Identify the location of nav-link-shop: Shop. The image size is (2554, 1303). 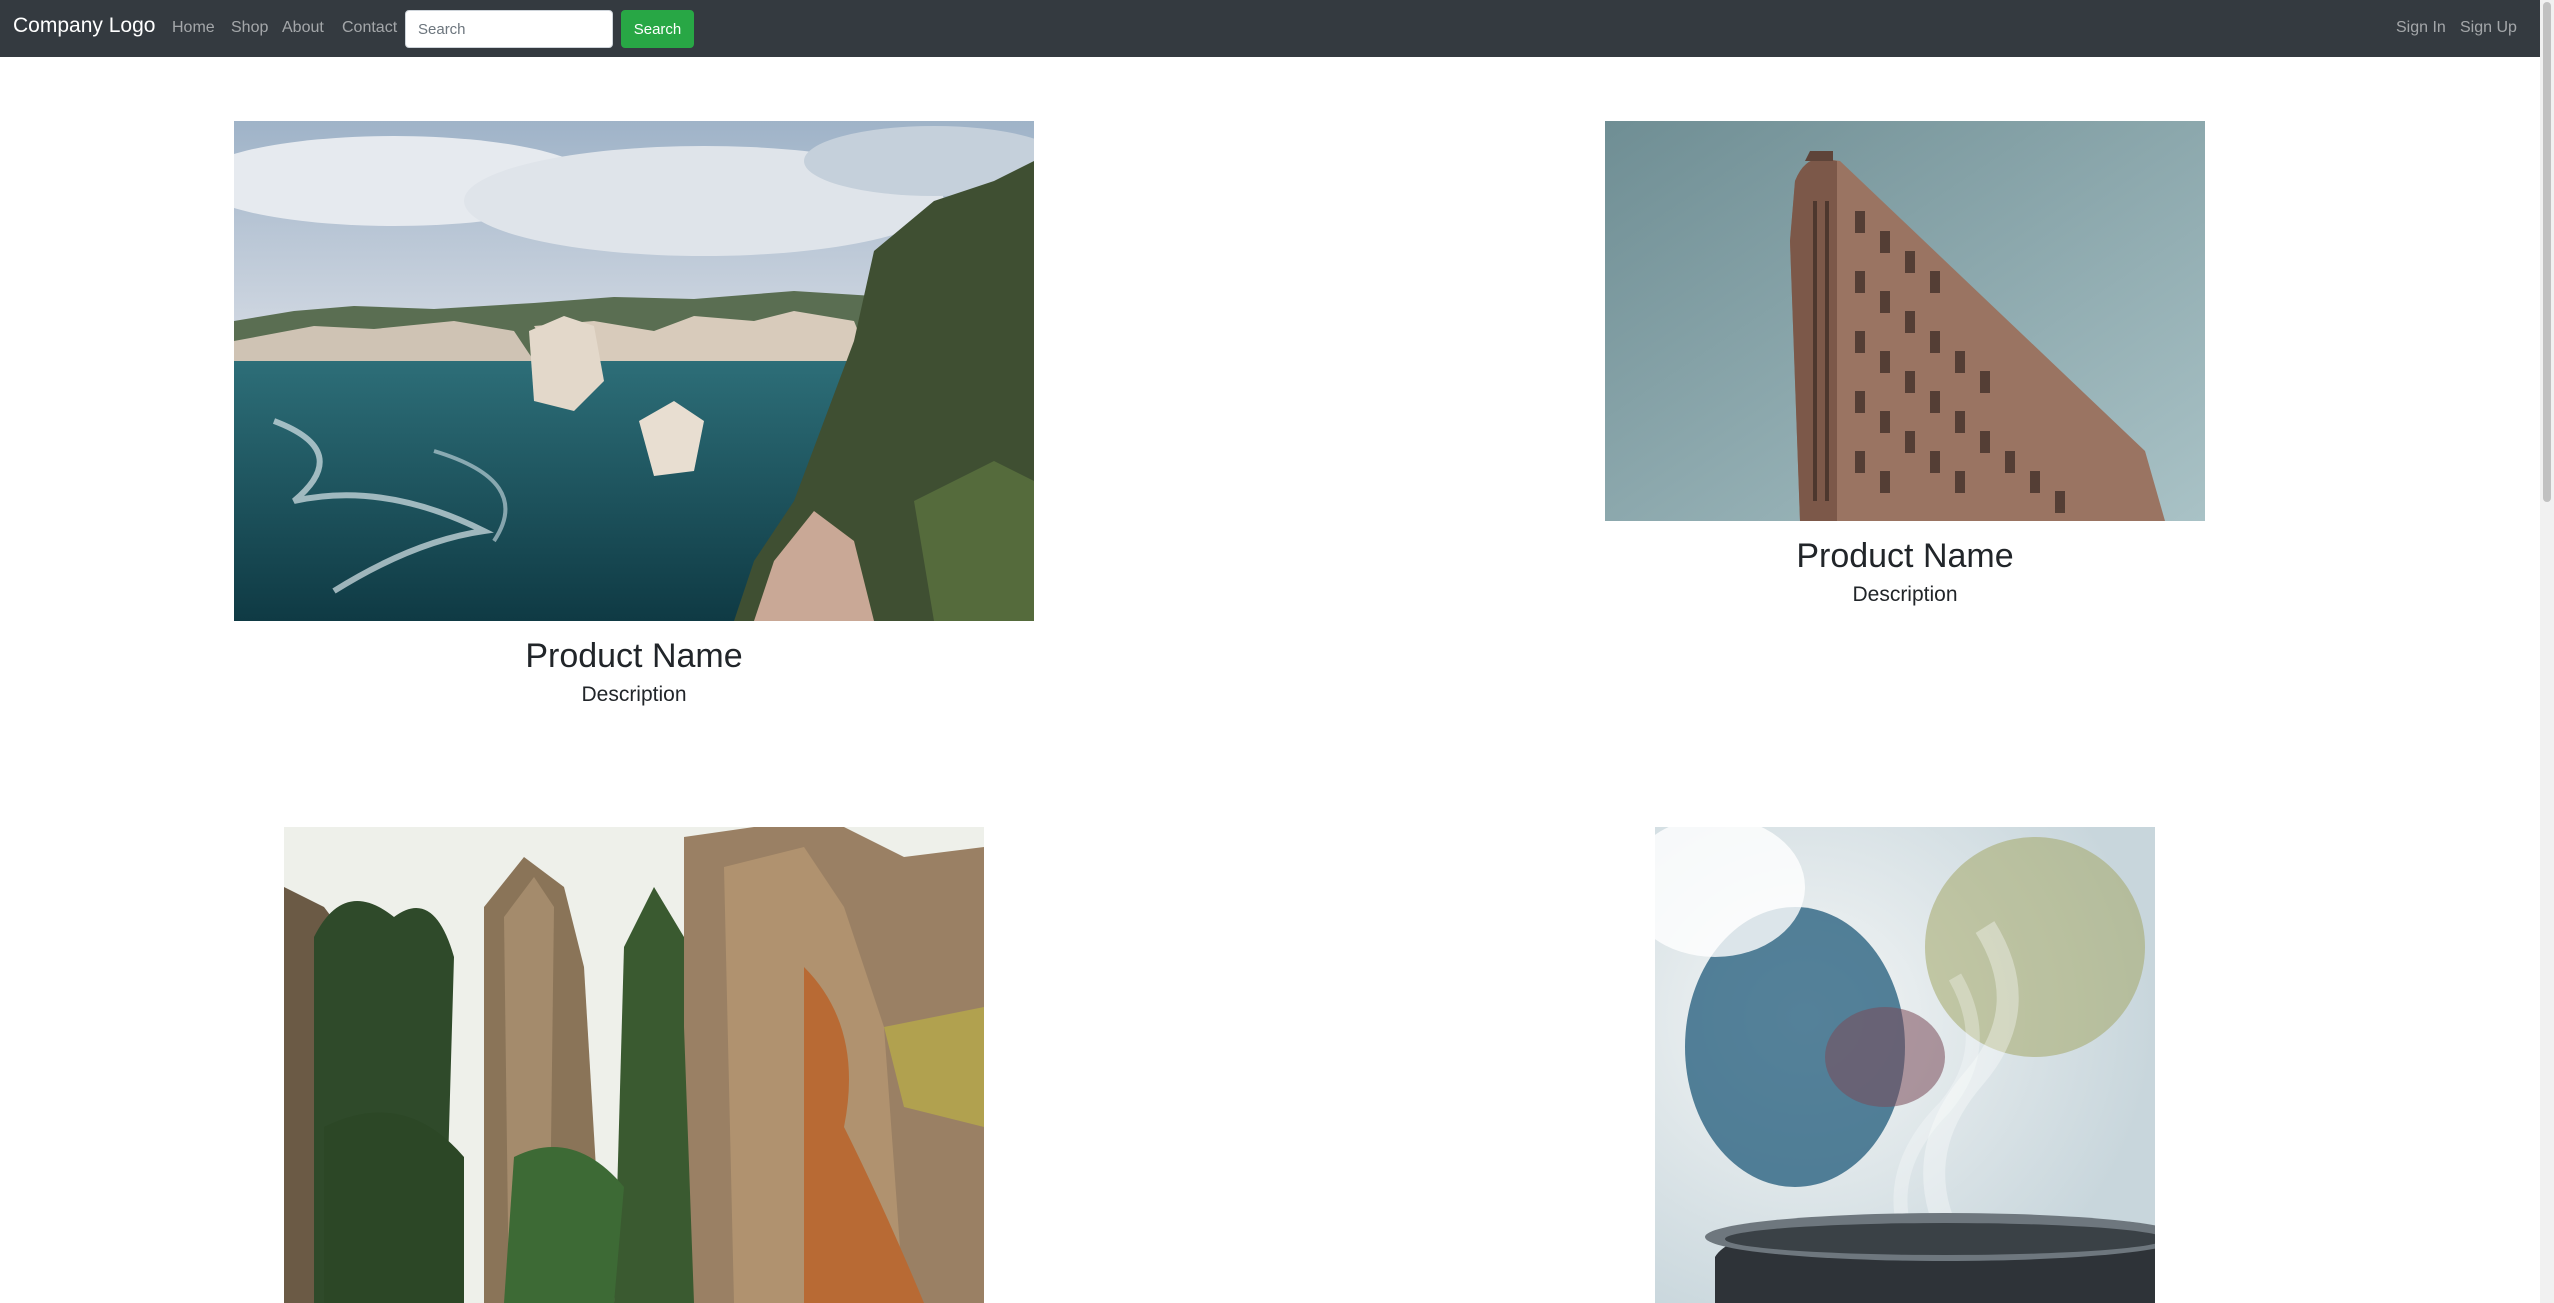
(249, 28).